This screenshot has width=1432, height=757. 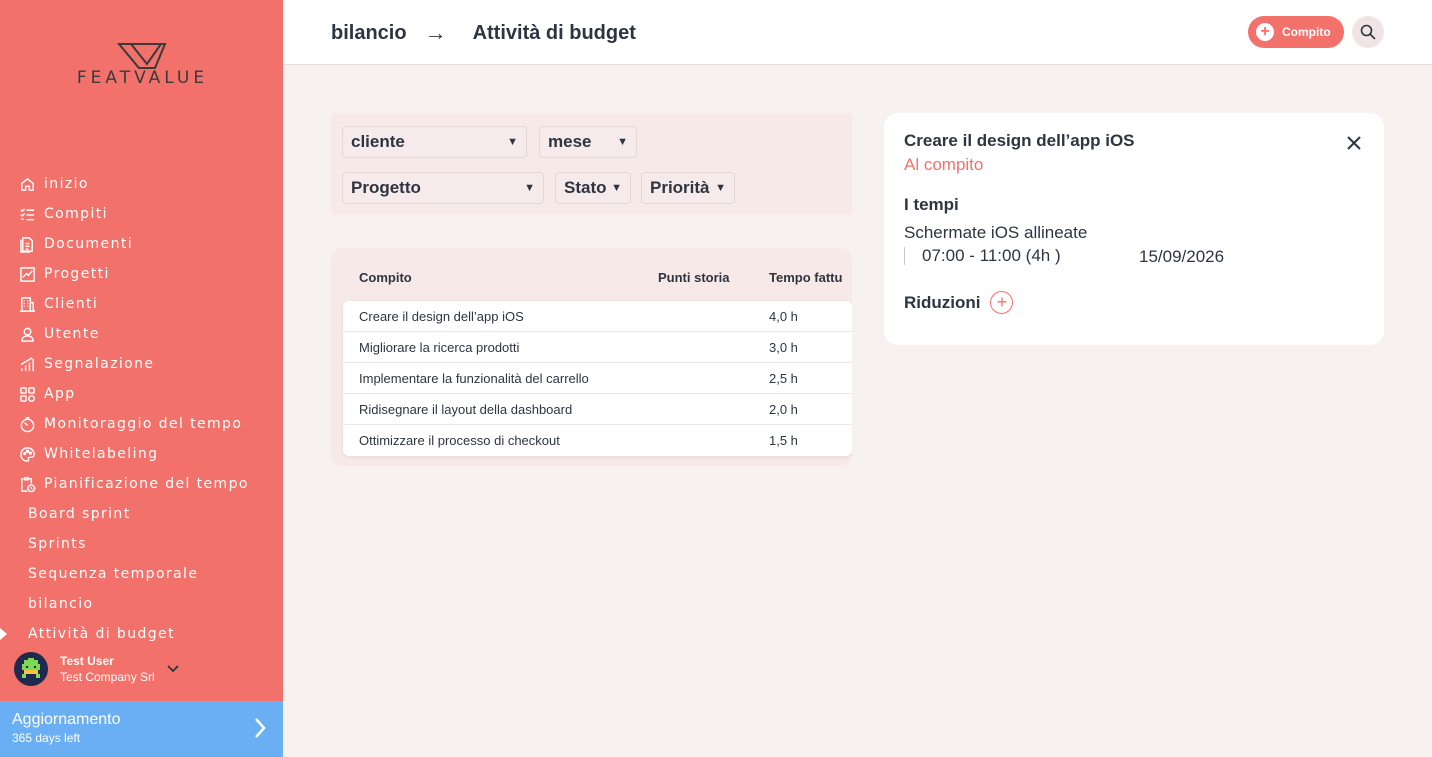 What do you see at coordinates (141, 184) in the screenshot?
I see `sidebar-item-inizio: inizio` at bounding box center [141, 184].